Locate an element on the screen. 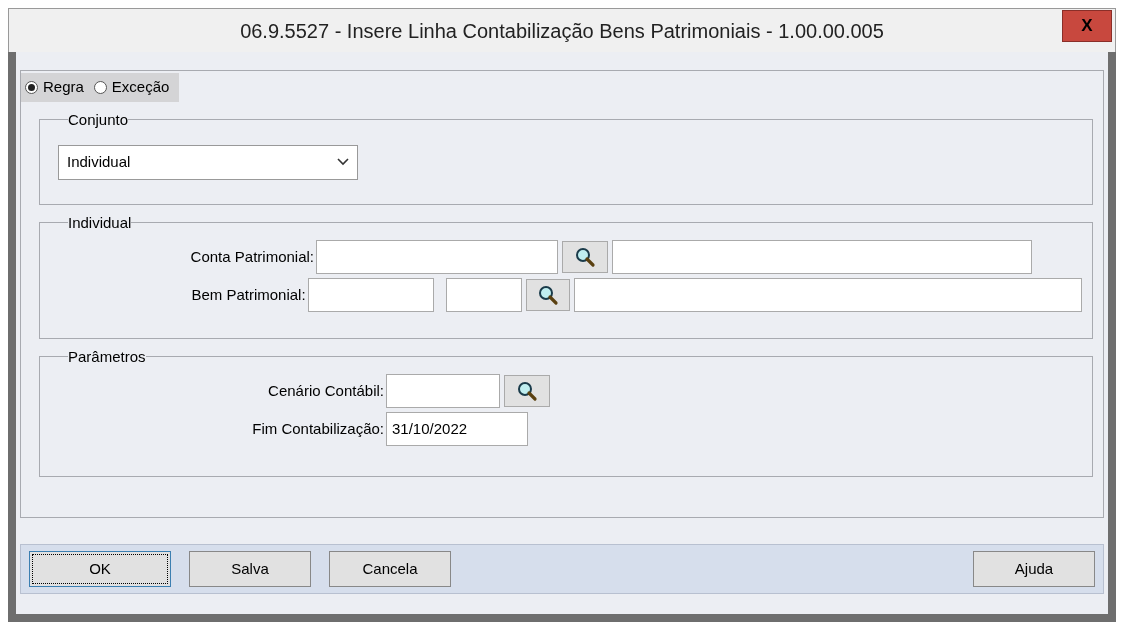  input-field: 31/10/2022 is located at coordinates (457, 428).